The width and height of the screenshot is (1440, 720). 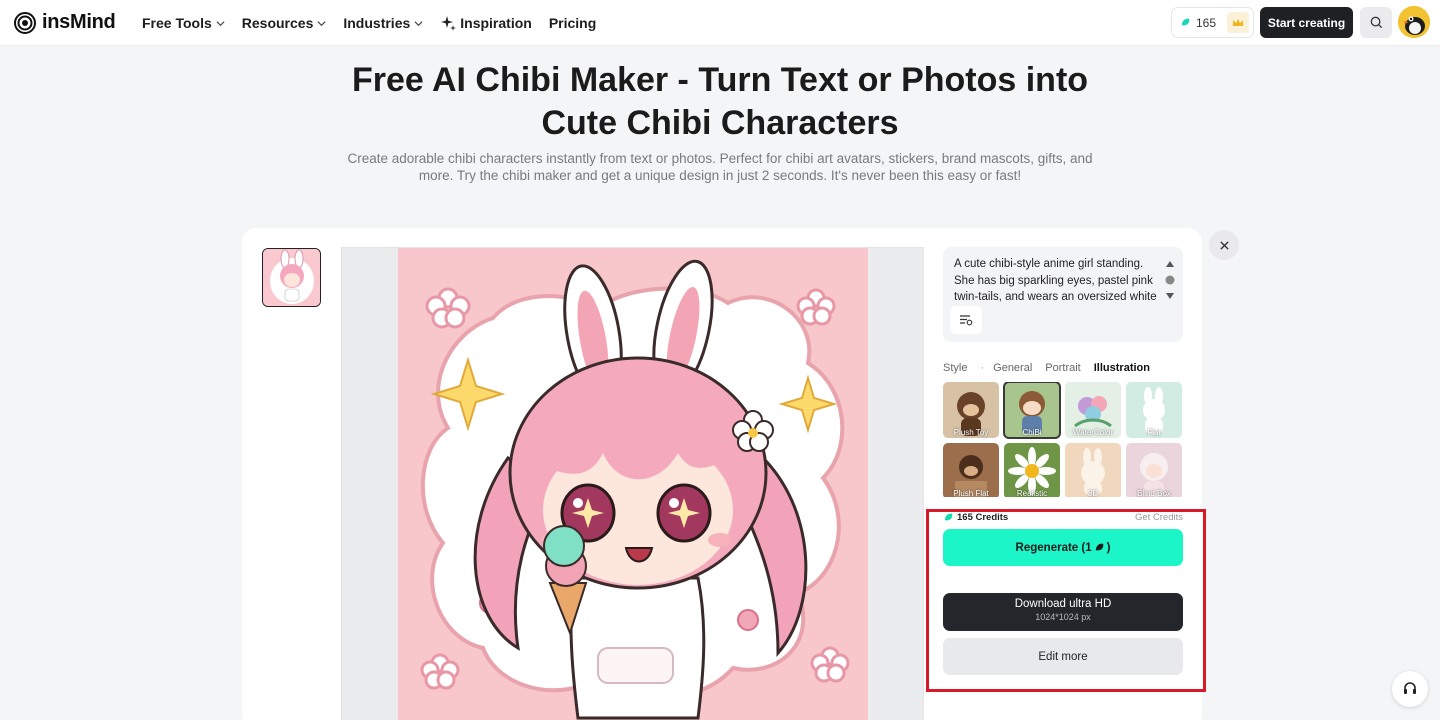 I want to click on menu-label: Pricing, so click(x=572, y=23).